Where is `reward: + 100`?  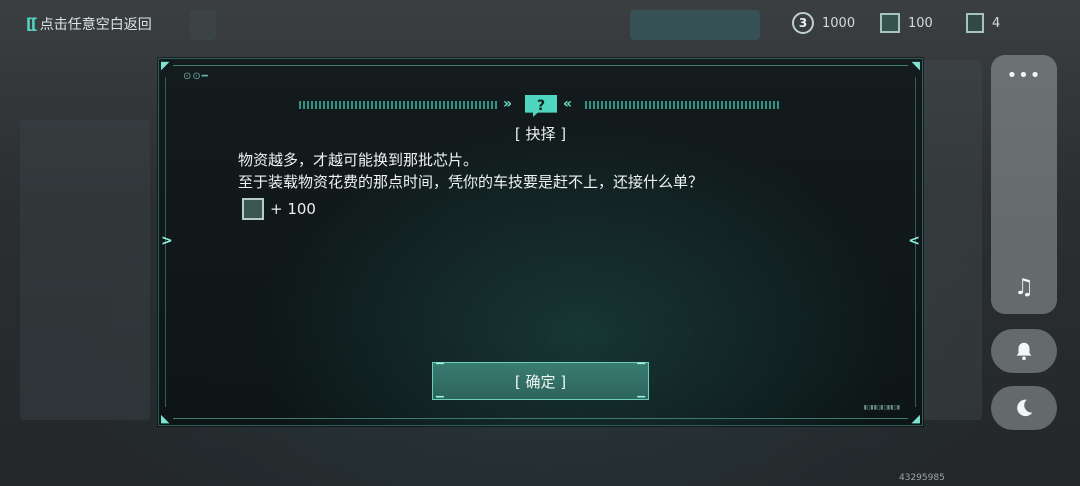 reward: + 100 is located at coordinates (279, 209).